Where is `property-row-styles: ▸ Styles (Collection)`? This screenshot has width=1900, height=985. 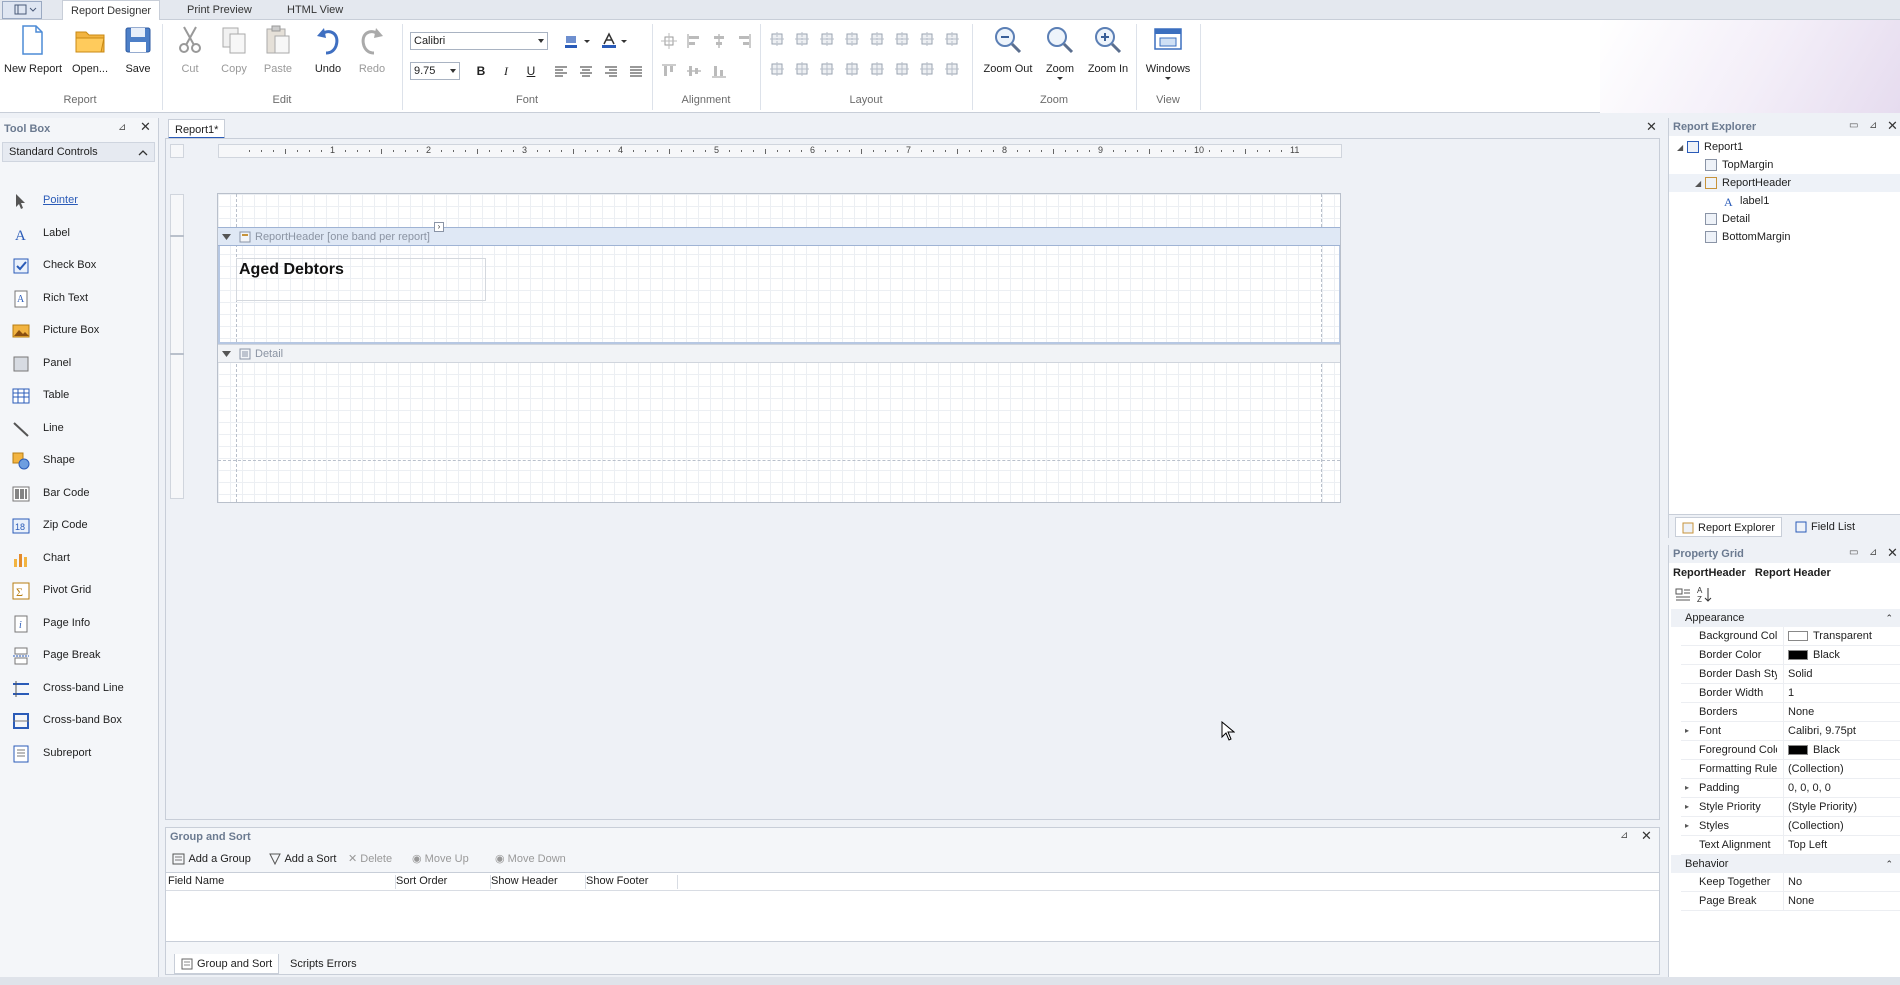
property-row-styles: ▸ Styles (Collection) is located at coordinates (1790, 826).